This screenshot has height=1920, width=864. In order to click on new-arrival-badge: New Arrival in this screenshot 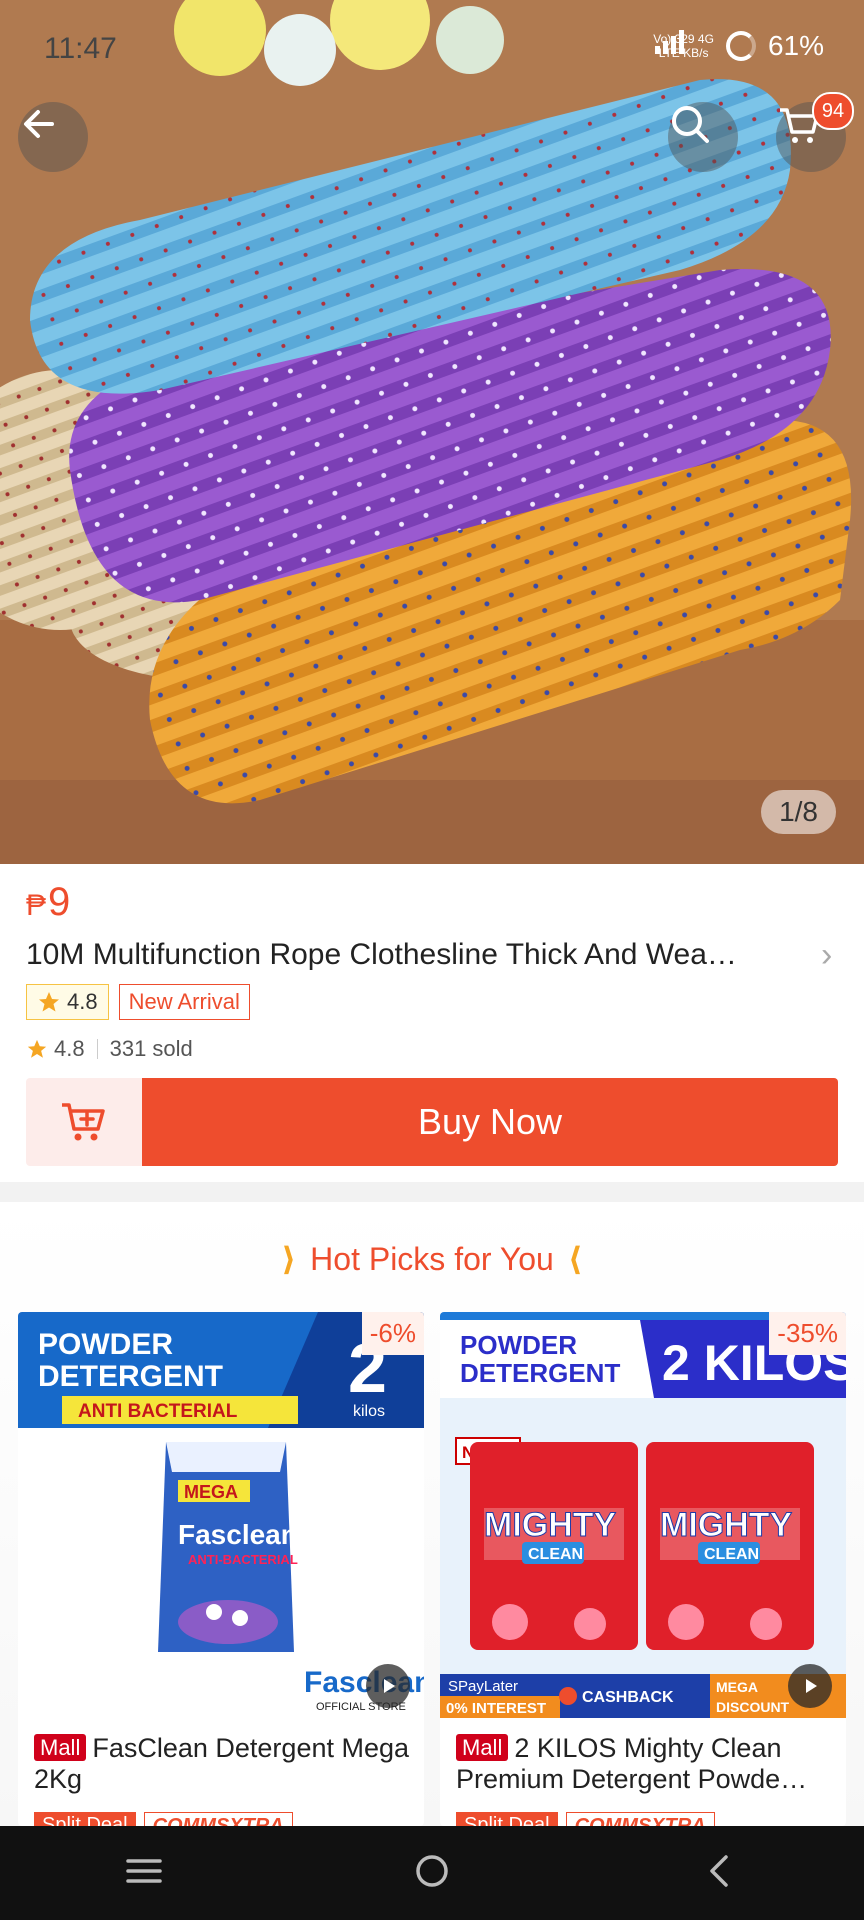, I will do `click(184, 1002)`.